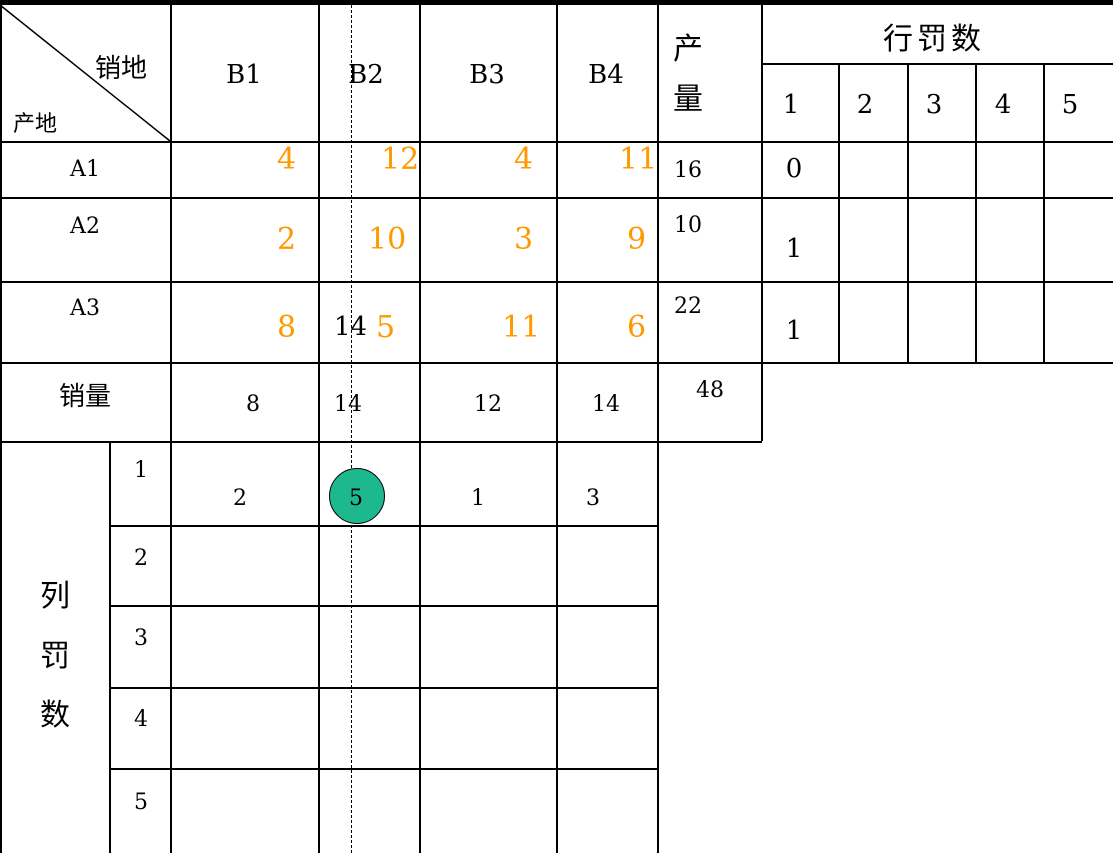 This screenshot has height=853, width=1113. Describe the element at coordinates (348, 404) in the screenshot. I see `sales-b2: 14` at that location.